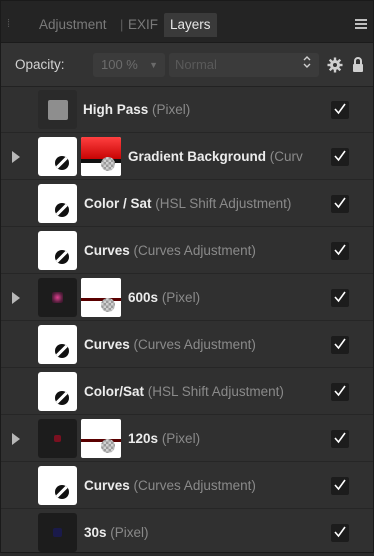  What do you see at coordinates (244, 65) in the screenshot?
I see `blend-mode-select: Normal` at bounding box center [244, 65].